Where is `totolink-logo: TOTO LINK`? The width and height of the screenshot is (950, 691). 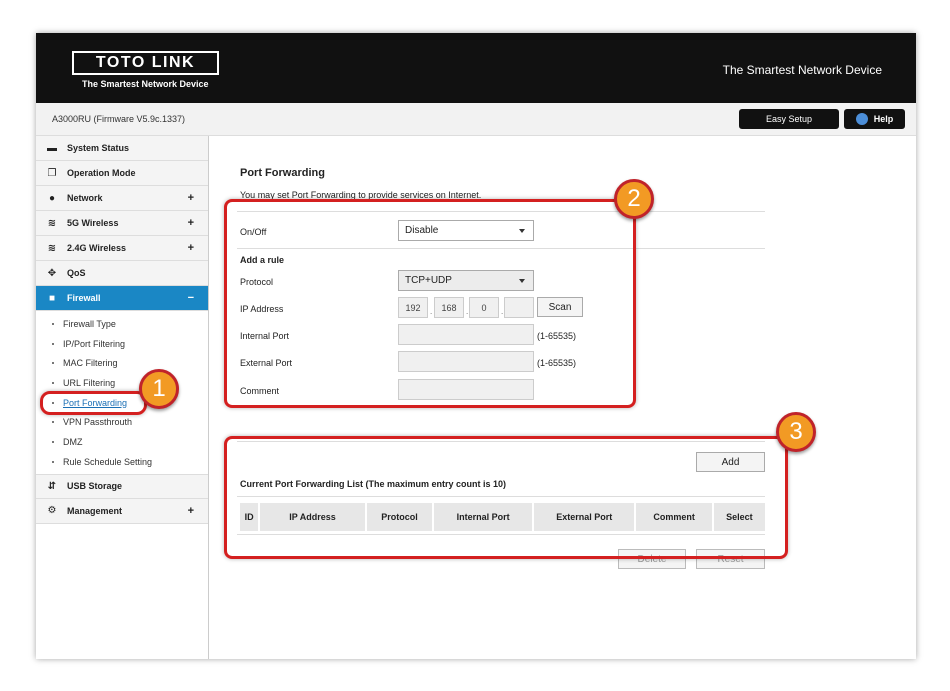
totolink-logo: TOTO LINK is located at coordinates (145, 63).